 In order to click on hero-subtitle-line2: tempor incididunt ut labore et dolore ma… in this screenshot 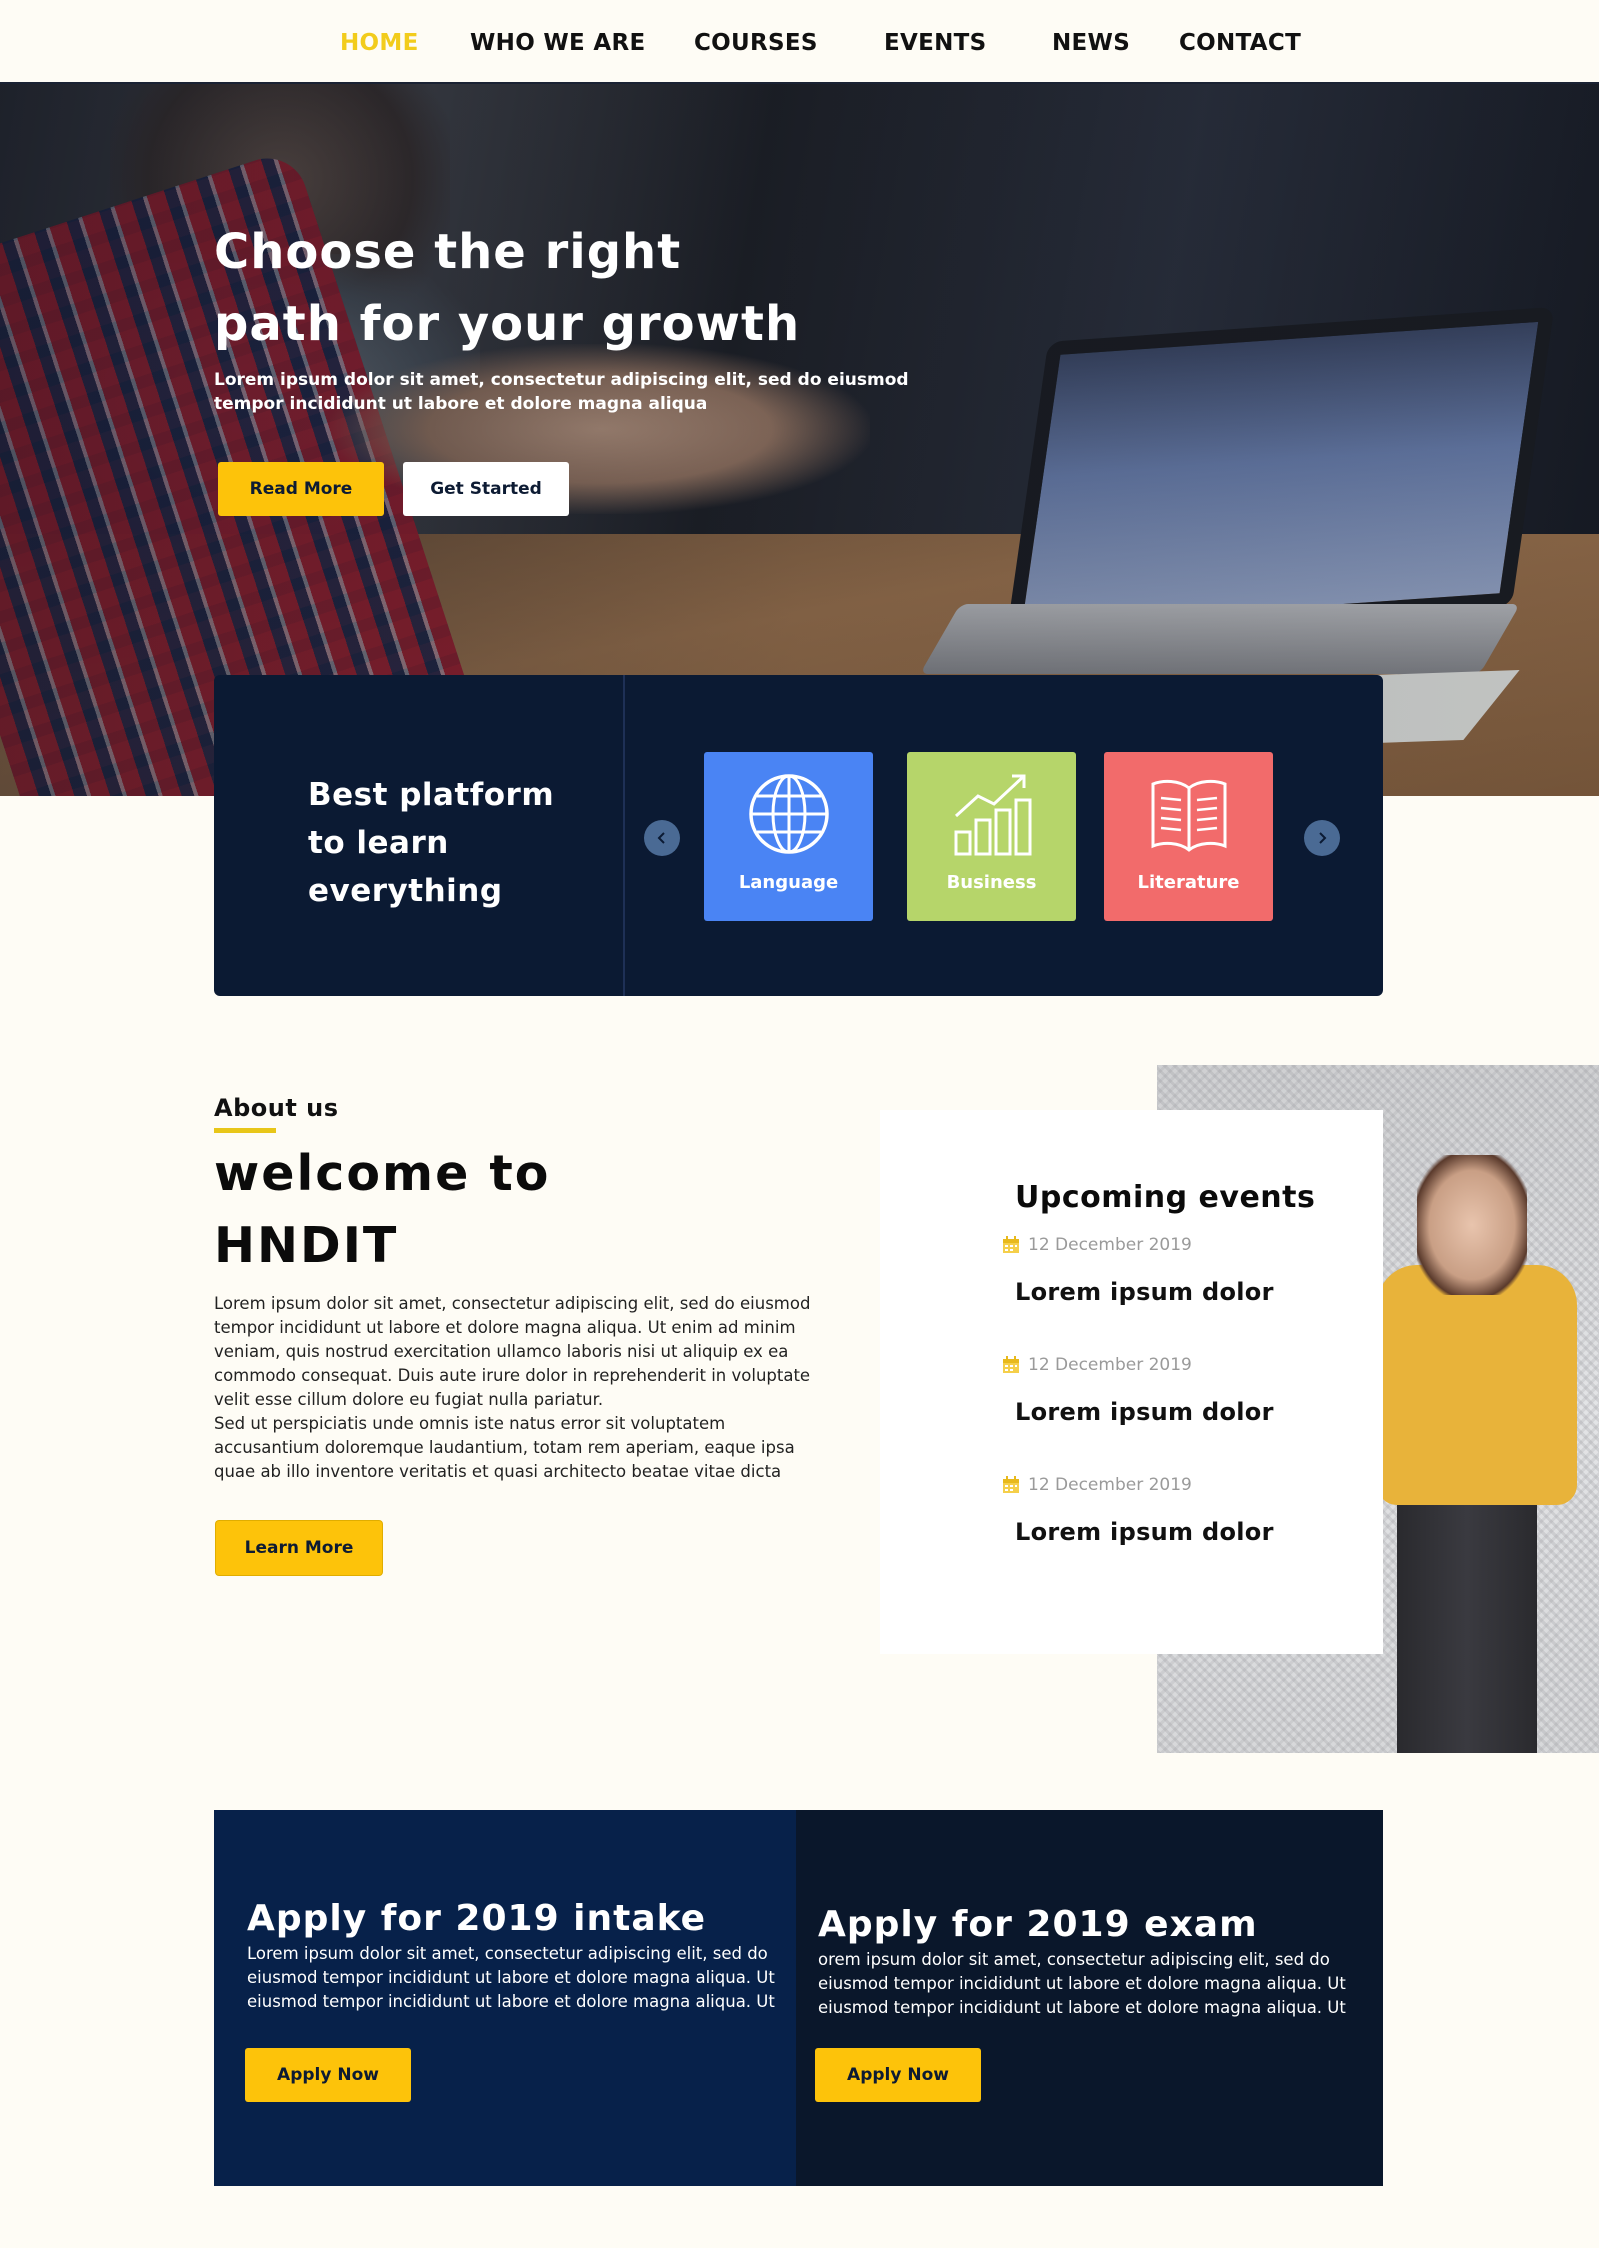, I will do `click(461, 404)`.